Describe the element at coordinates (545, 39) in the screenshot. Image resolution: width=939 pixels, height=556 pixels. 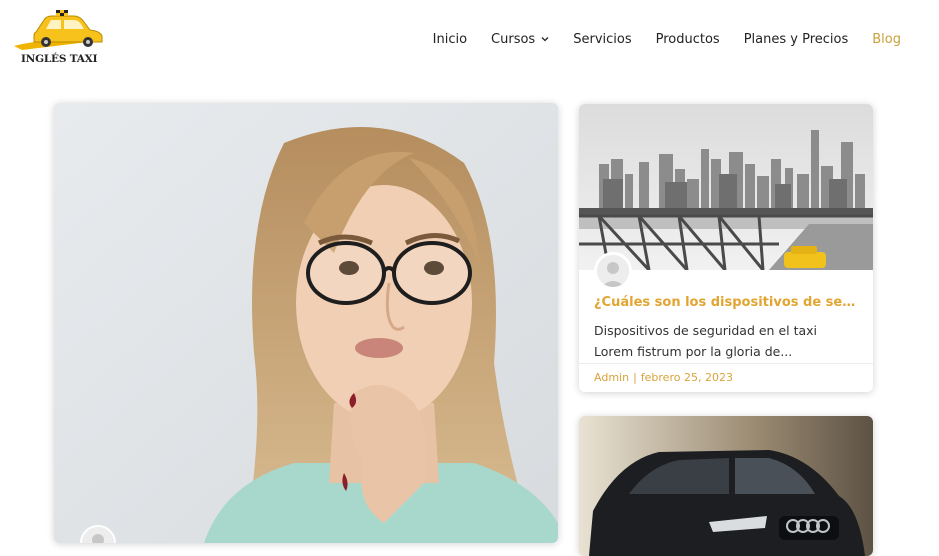
I see `chevron-down-icon` at that location.